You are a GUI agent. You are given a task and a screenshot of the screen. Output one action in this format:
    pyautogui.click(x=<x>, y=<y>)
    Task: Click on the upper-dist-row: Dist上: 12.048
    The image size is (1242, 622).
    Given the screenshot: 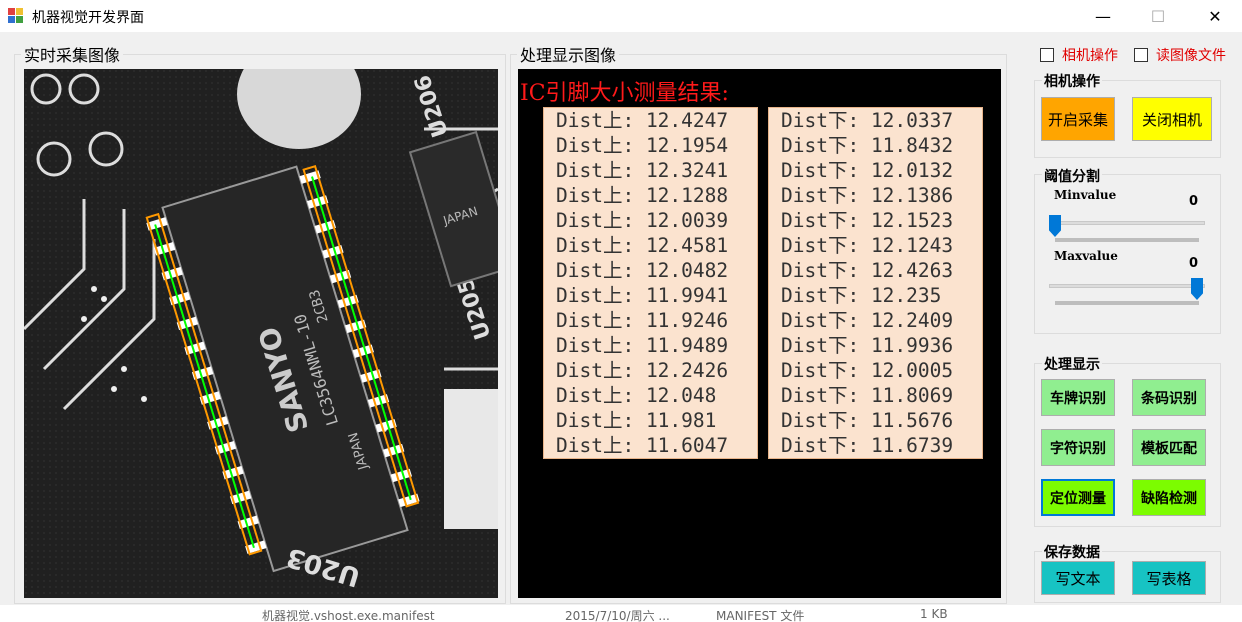 What is the action you would take?
    pyautogui.click(x=636, y=395)
    